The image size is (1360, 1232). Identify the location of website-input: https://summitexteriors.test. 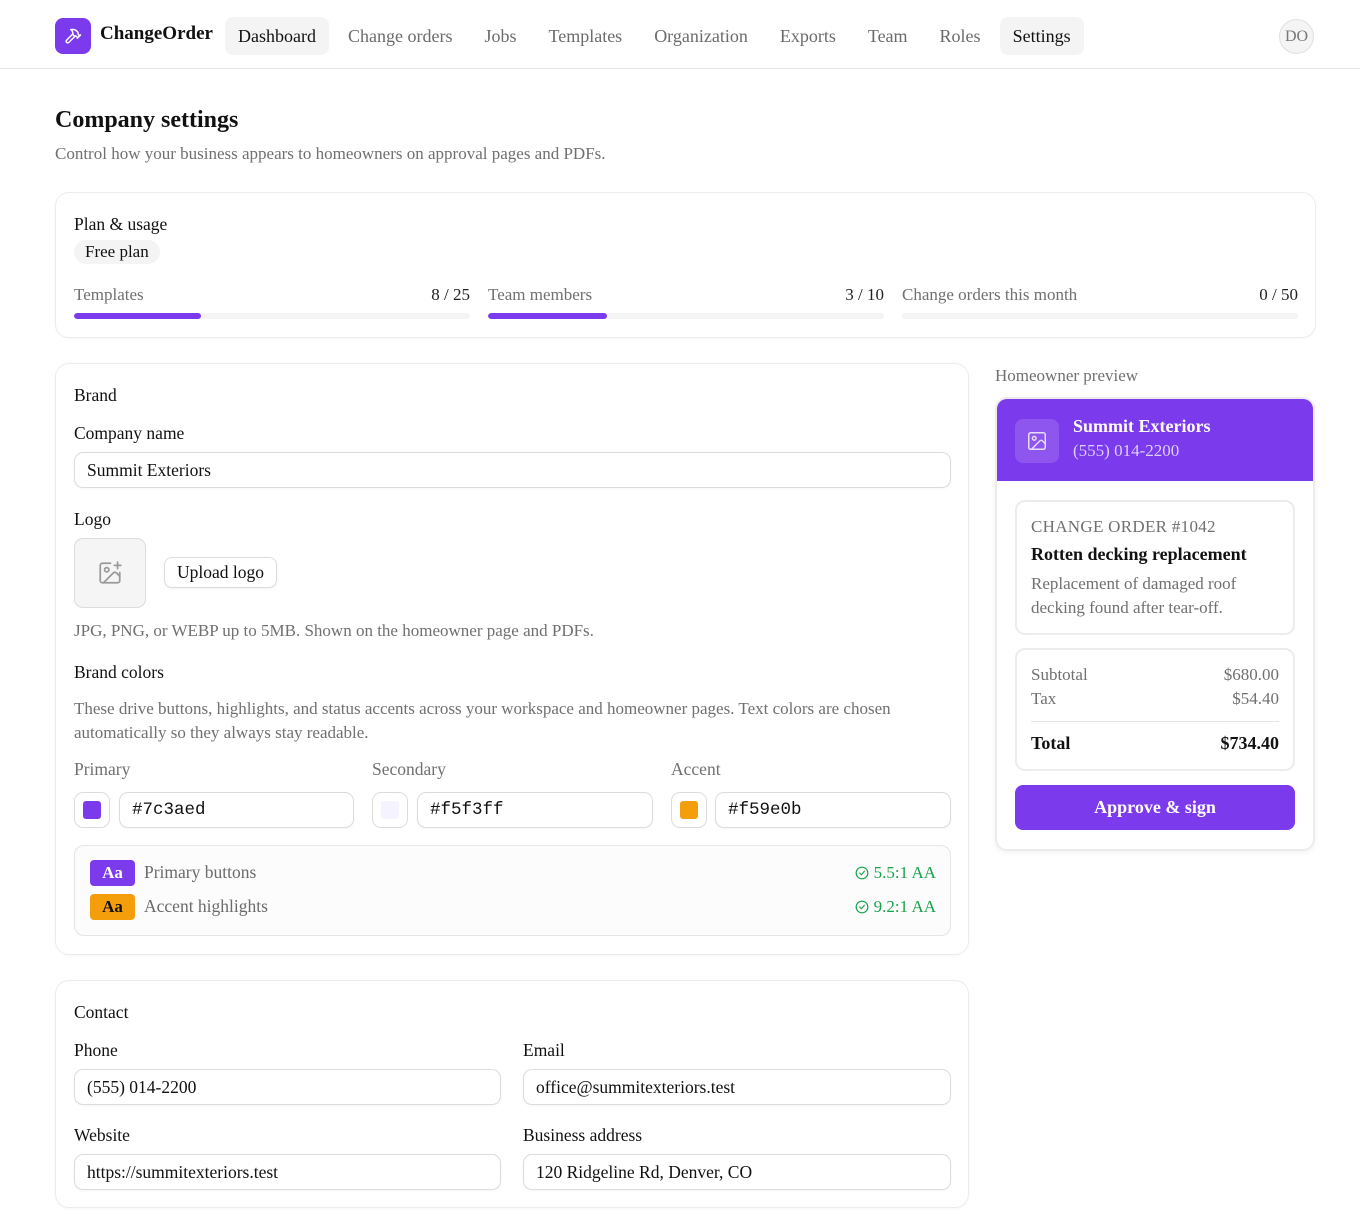
(287, 1172).